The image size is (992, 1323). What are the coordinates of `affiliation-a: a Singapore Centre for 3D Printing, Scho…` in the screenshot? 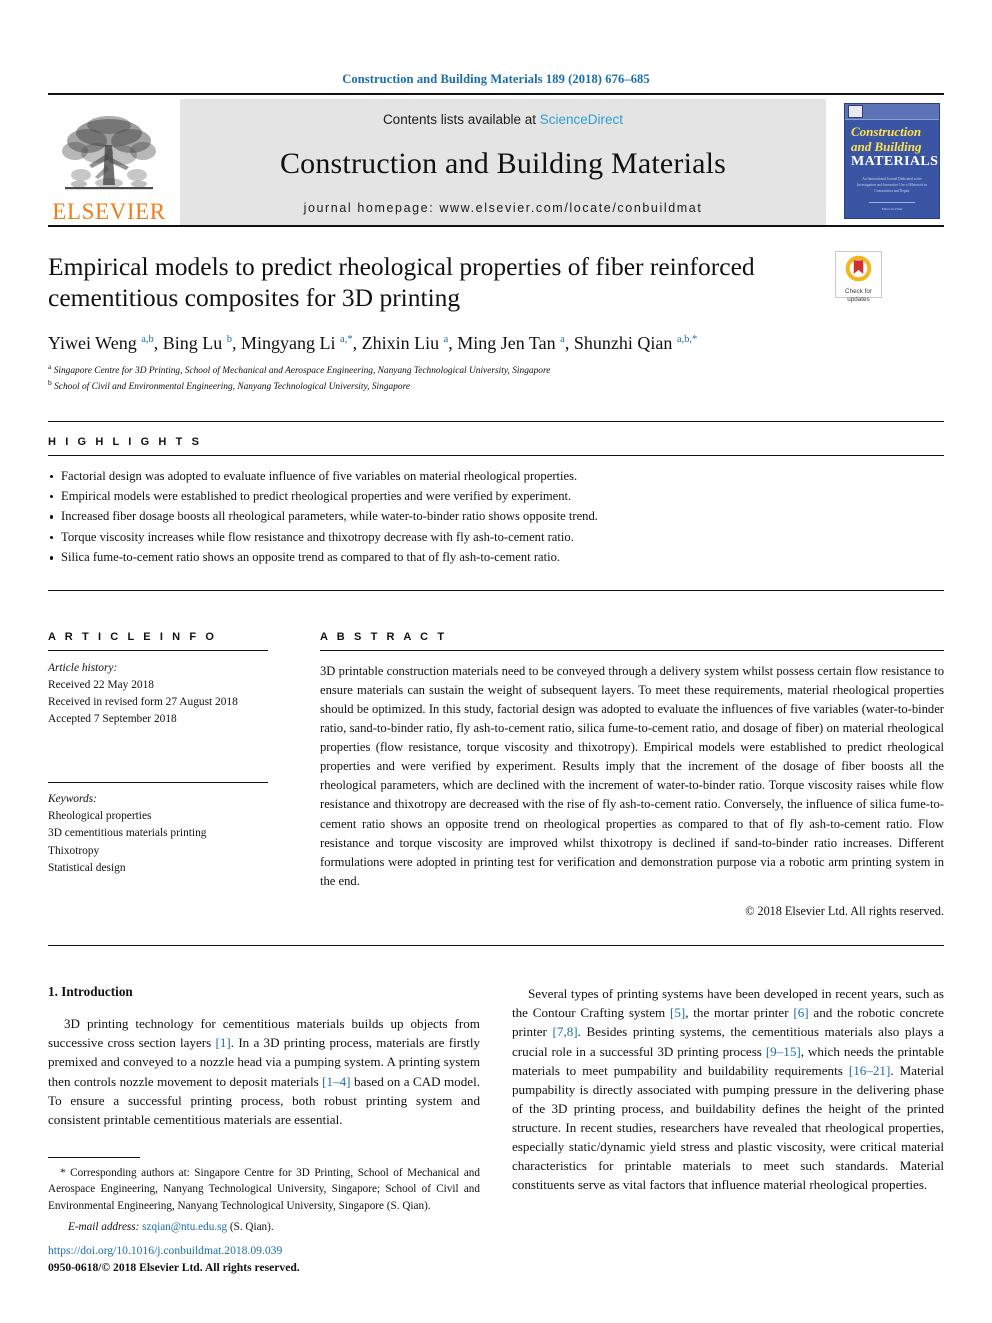 It's located at (299, 368).